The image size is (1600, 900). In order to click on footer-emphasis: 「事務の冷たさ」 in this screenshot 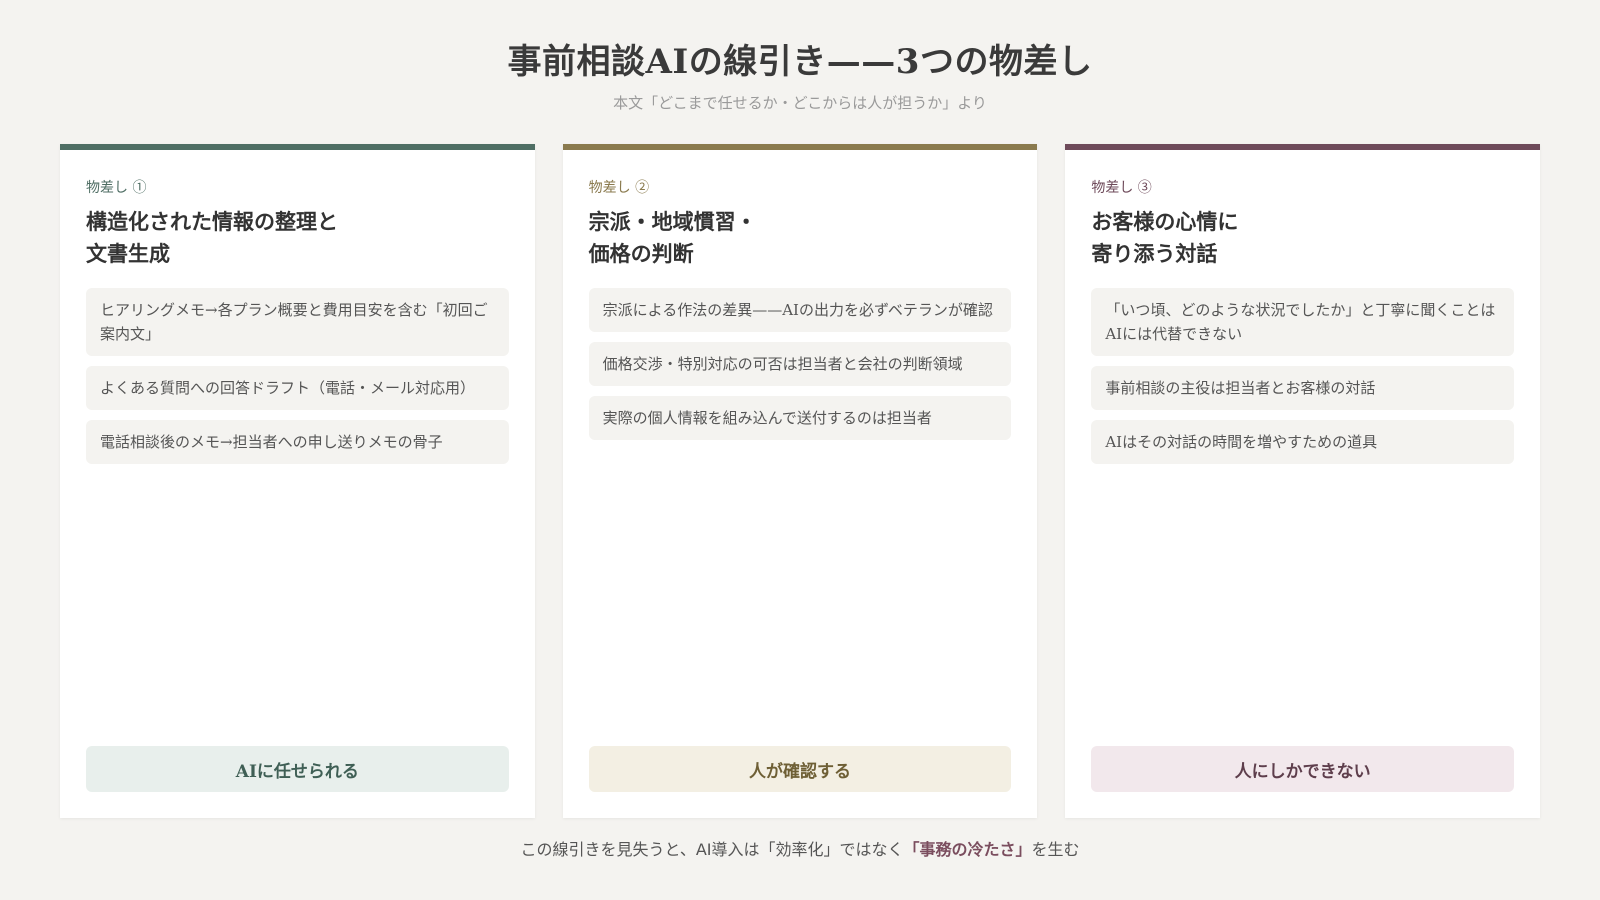, I will do `click(967, 849)`.